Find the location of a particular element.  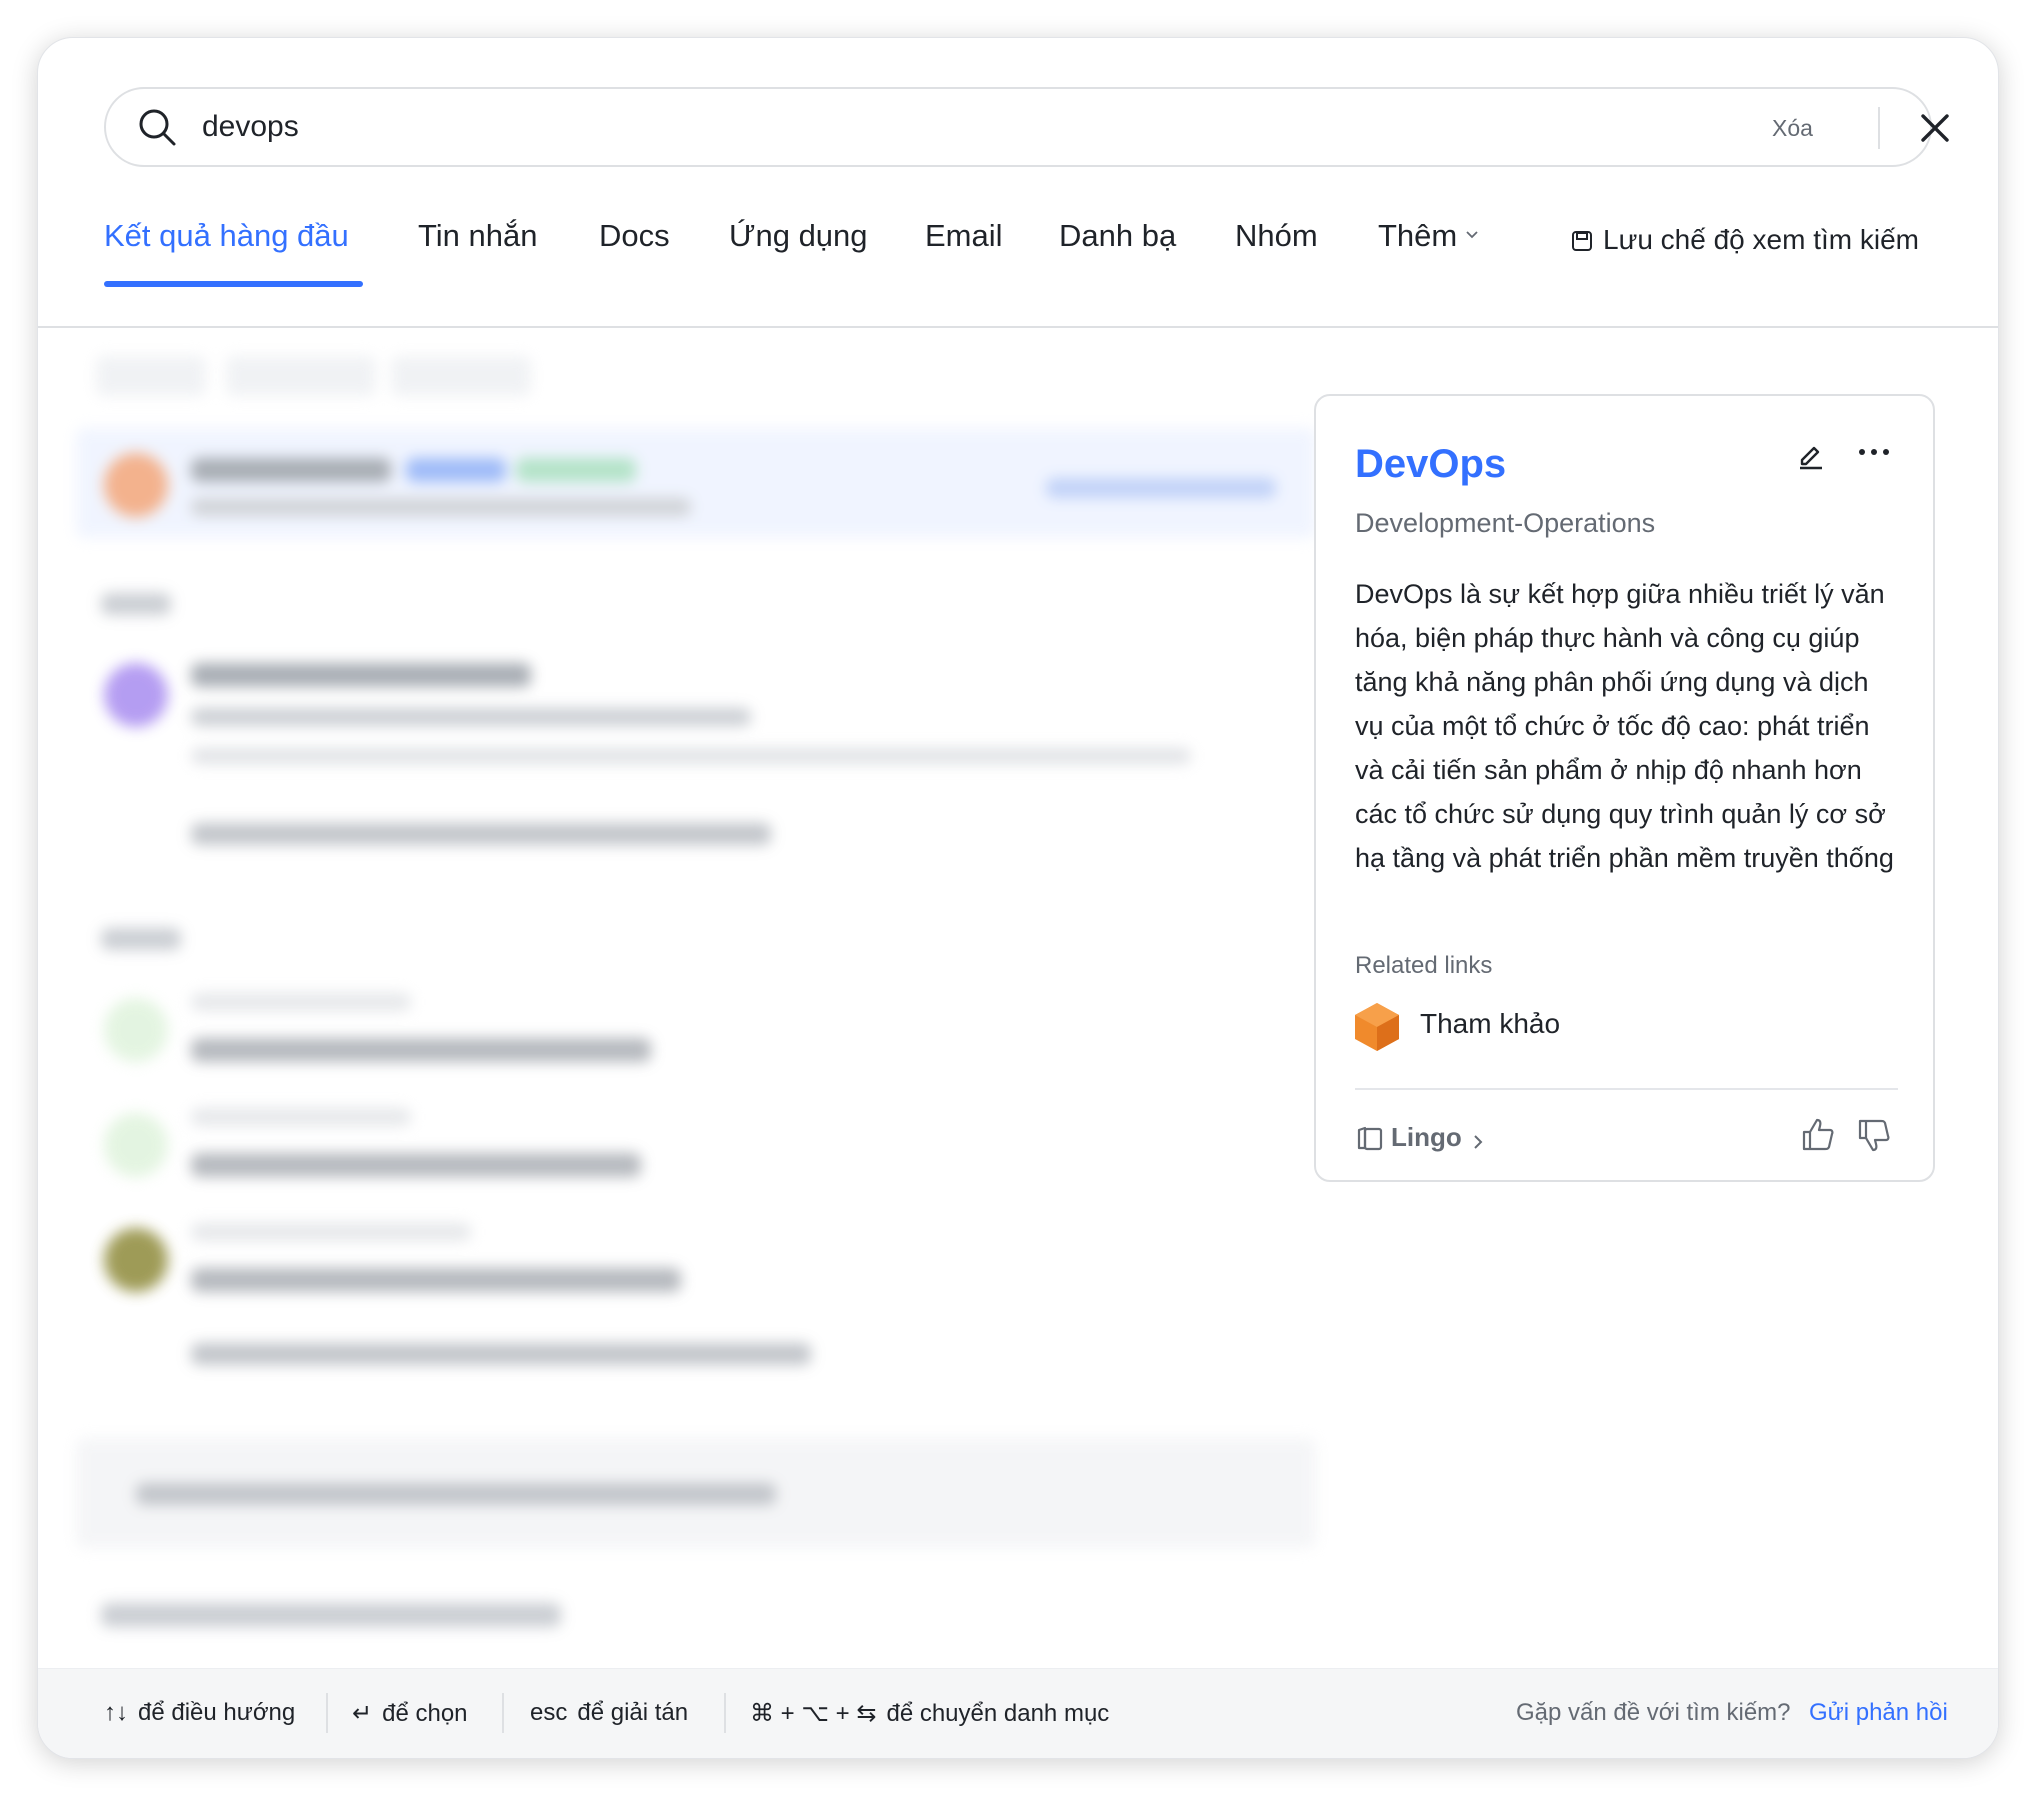

tab-email: Email is located at coordinates (964, 236).